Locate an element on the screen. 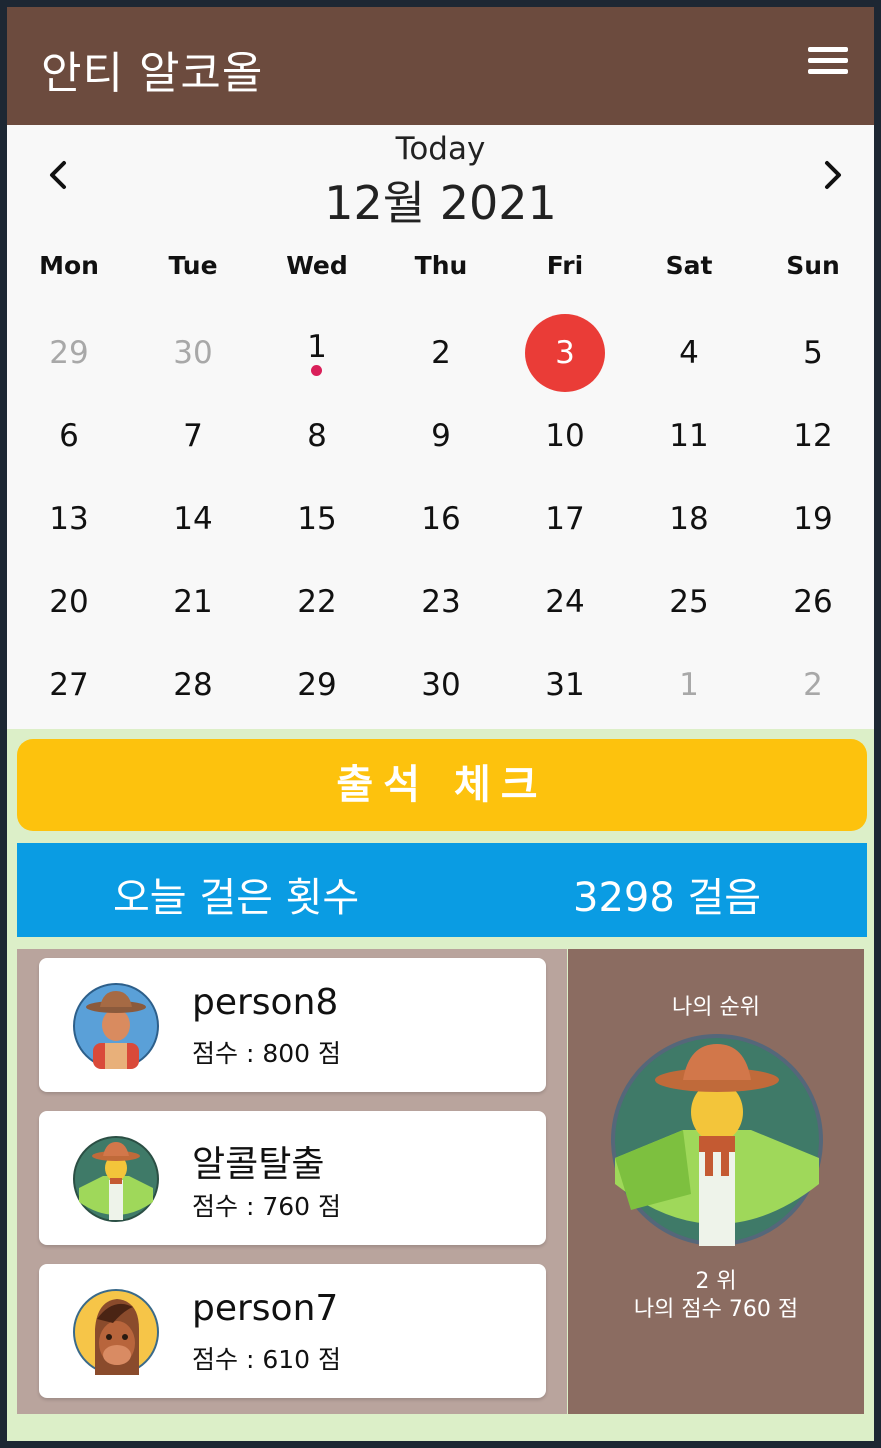 The width and height of the screenshot is (881, 1448). weekday-header: Thu is located at coordinates (441, 265).